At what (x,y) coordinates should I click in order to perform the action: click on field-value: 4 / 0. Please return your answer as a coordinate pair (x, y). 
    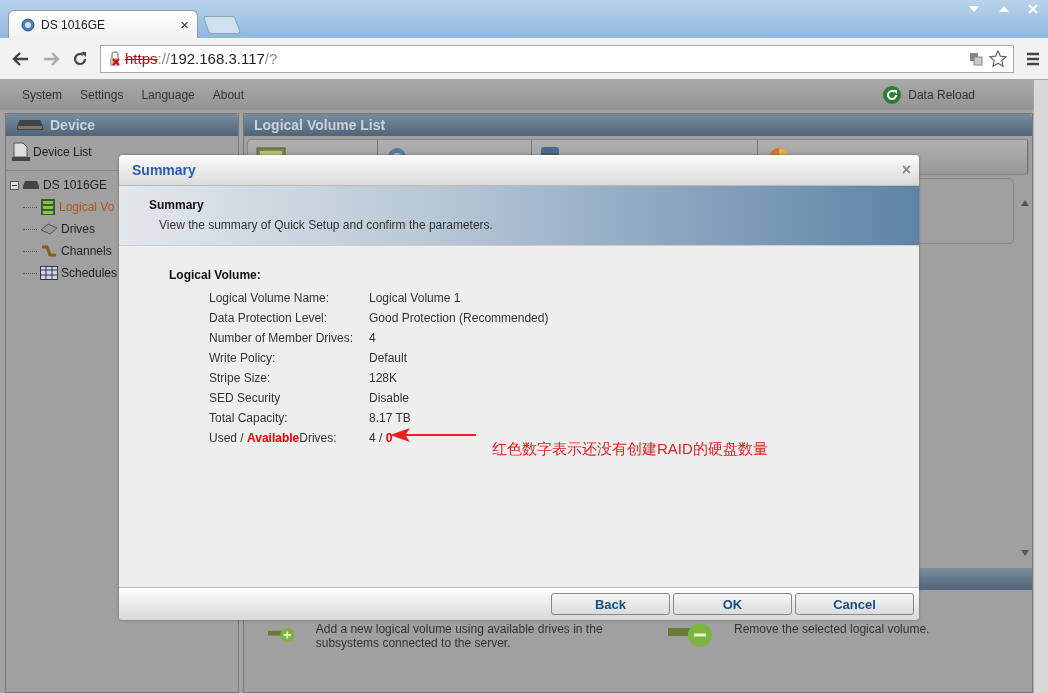
    Looking at the image, I should click on (381, 438).